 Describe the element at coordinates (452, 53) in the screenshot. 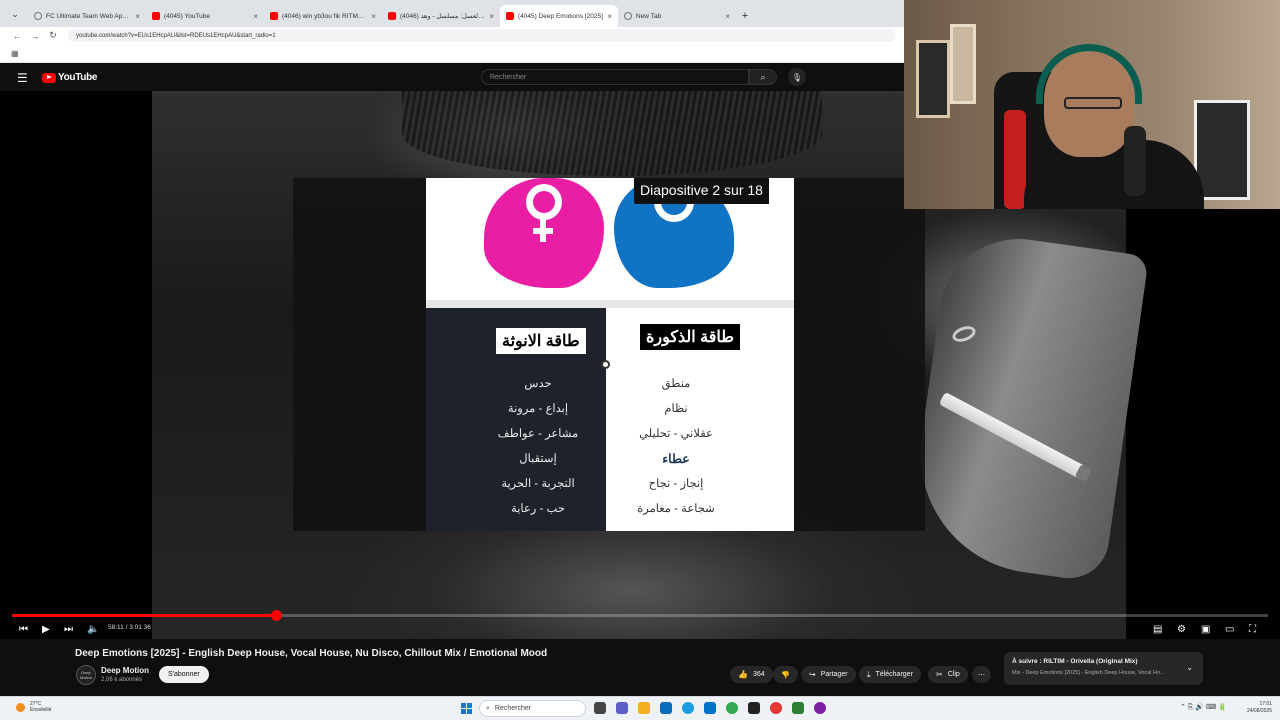

I see `bookmarks-bar: ▦` at that location.